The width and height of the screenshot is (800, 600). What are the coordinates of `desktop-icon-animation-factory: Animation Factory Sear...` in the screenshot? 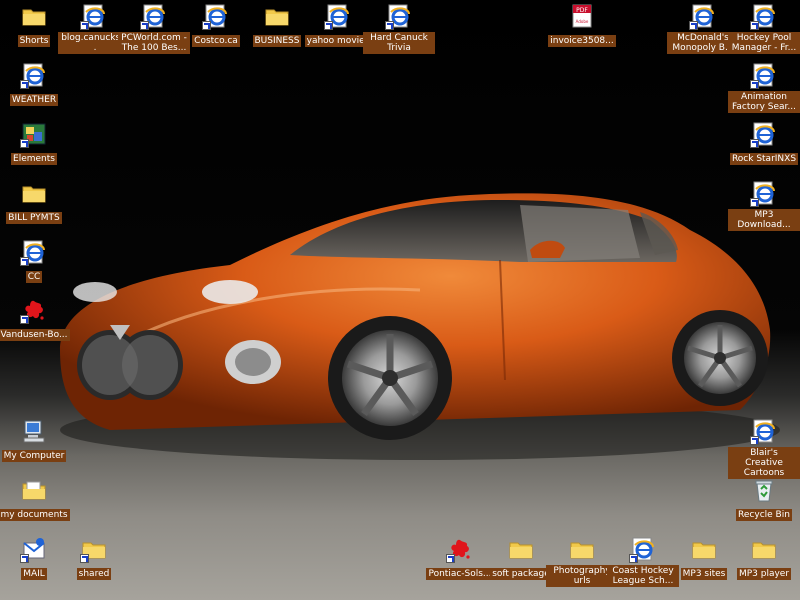 It's located at (764, 88).